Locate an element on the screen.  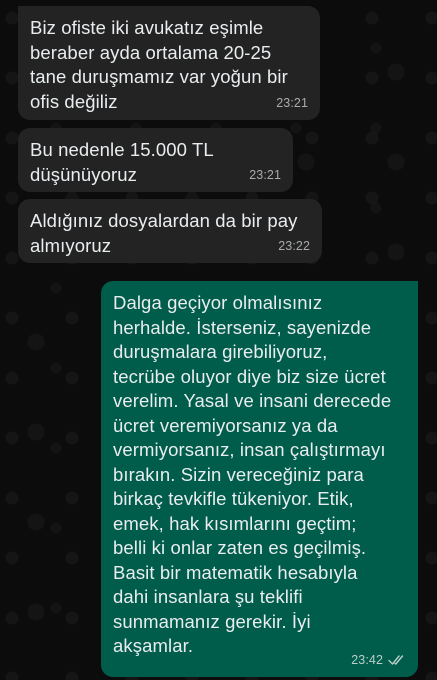
message-meta: 23:22 is located at coordinates (294, 246).